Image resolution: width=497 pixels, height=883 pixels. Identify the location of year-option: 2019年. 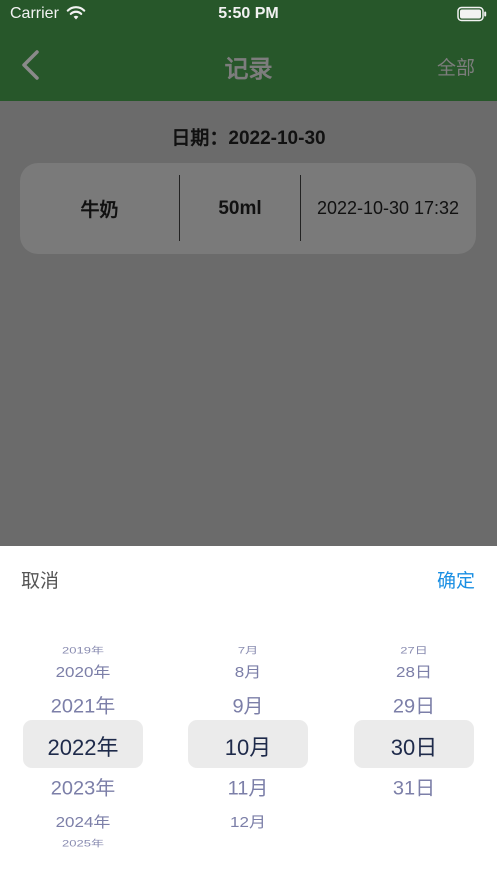
(83, 650).